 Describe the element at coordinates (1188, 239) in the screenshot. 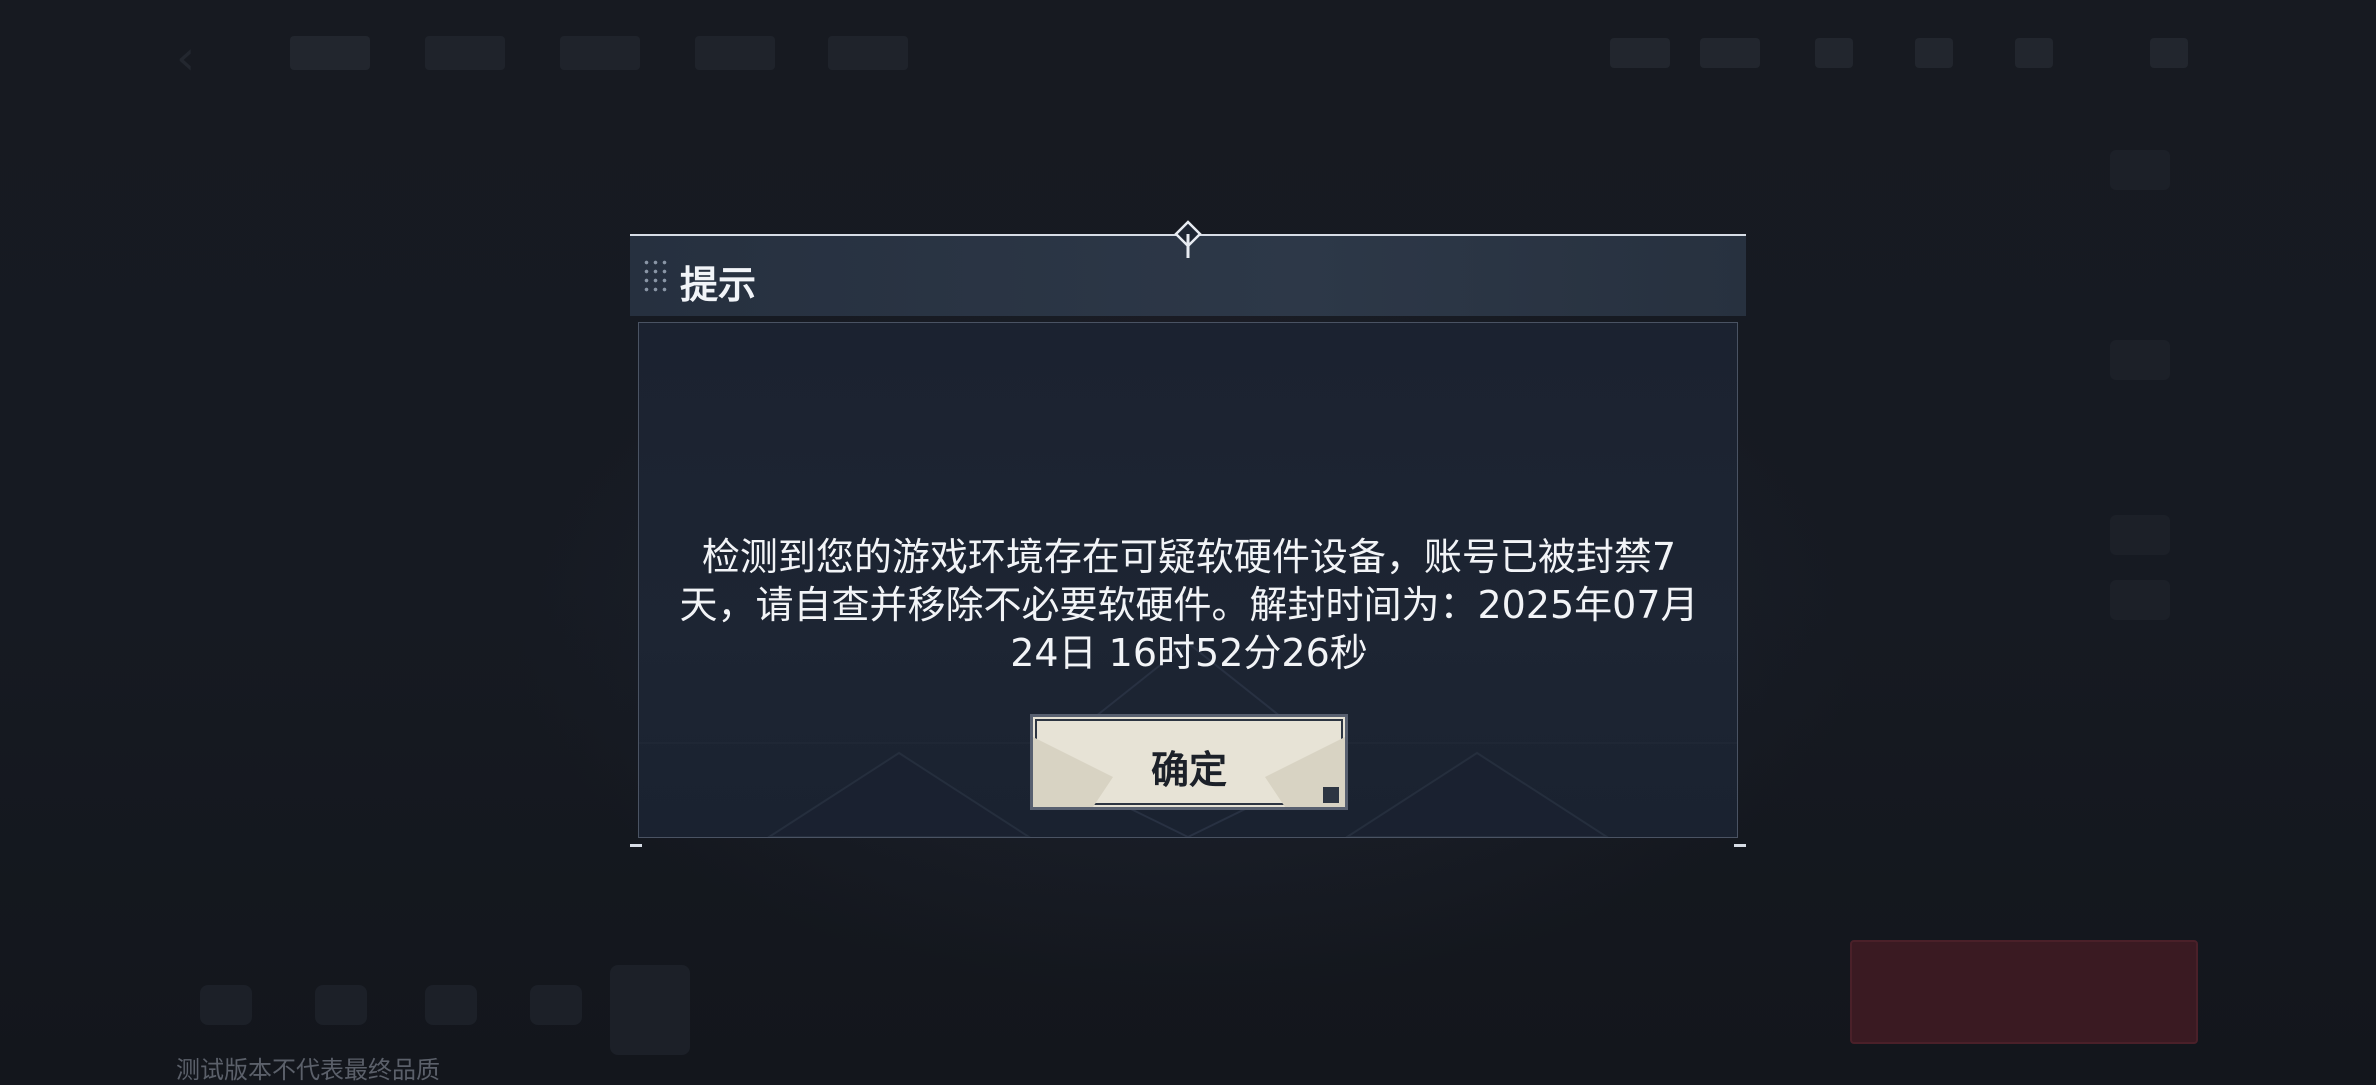

I see `diamond-pin-icon` at that location.